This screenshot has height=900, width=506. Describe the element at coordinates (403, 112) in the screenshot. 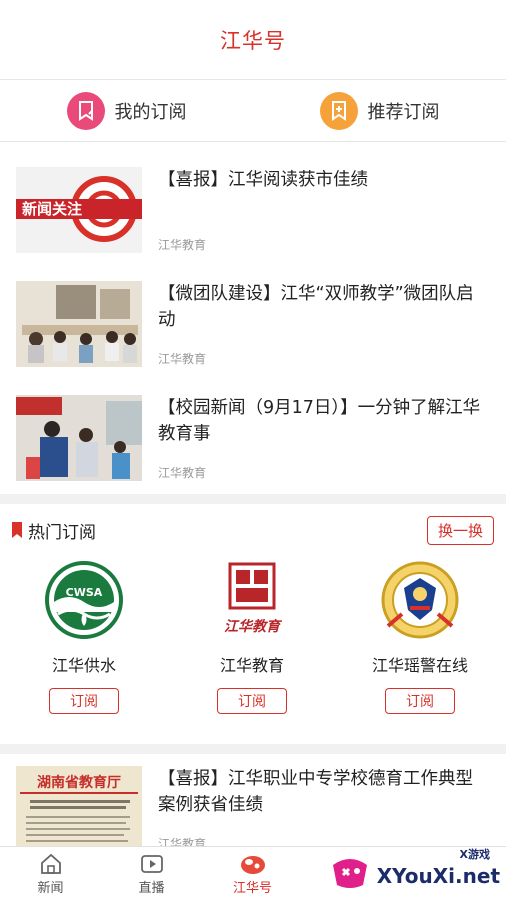

I see `recommended-subscriptions-label: 推荐订阅` at that location.